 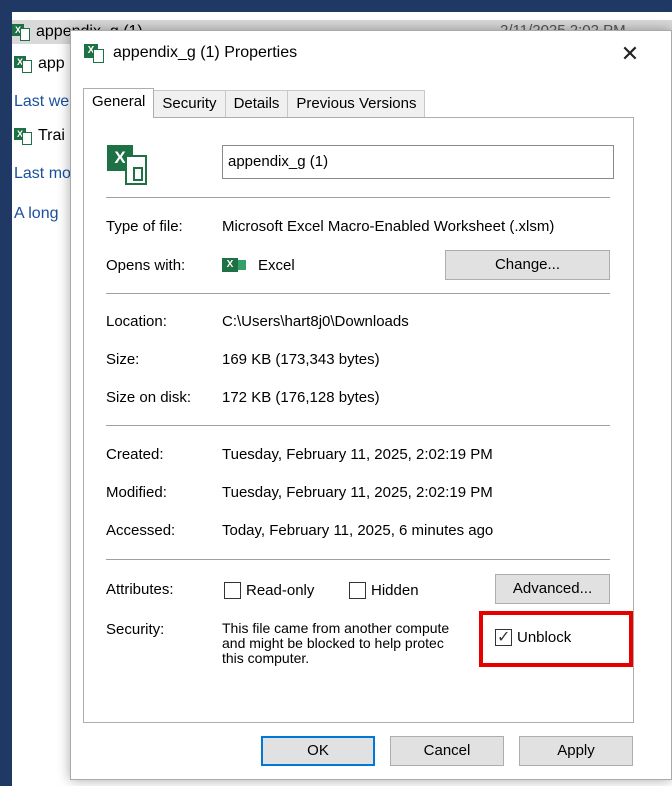 What do you see at coordinates (357, 590) in the screenshot?
I see `hidden-checkbox` at bounding box center [357, 590].